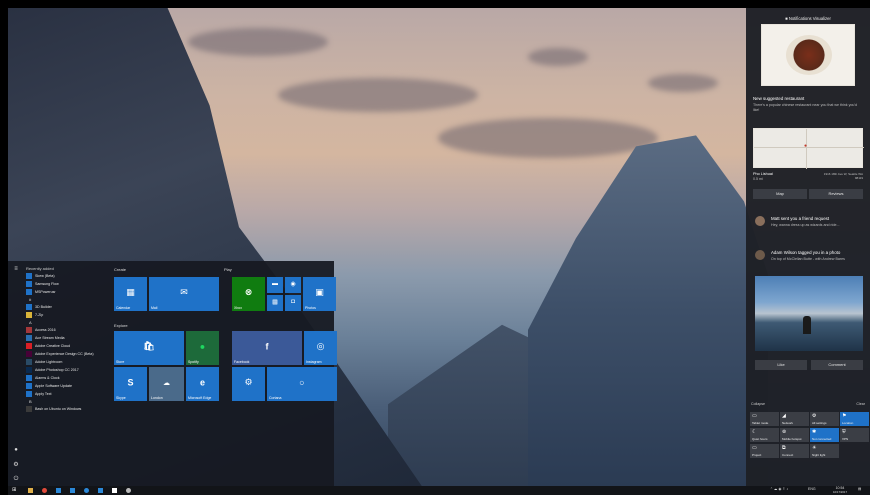 This screenshot has width=870, height=495. I want to click on quick-action-tile: ⧉ Connect, so click(794, 451).